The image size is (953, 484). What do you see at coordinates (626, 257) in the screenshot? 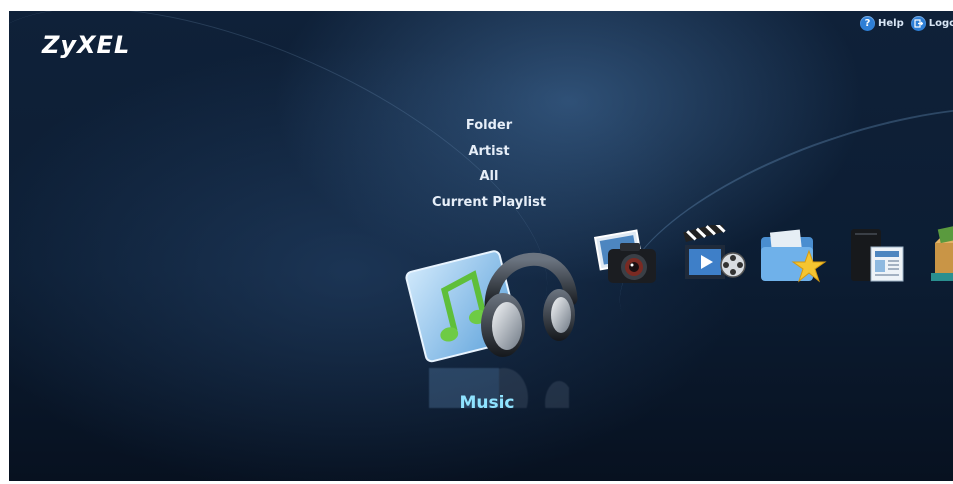
I see `camera-photo-icon` at bounding box center [626, 257].